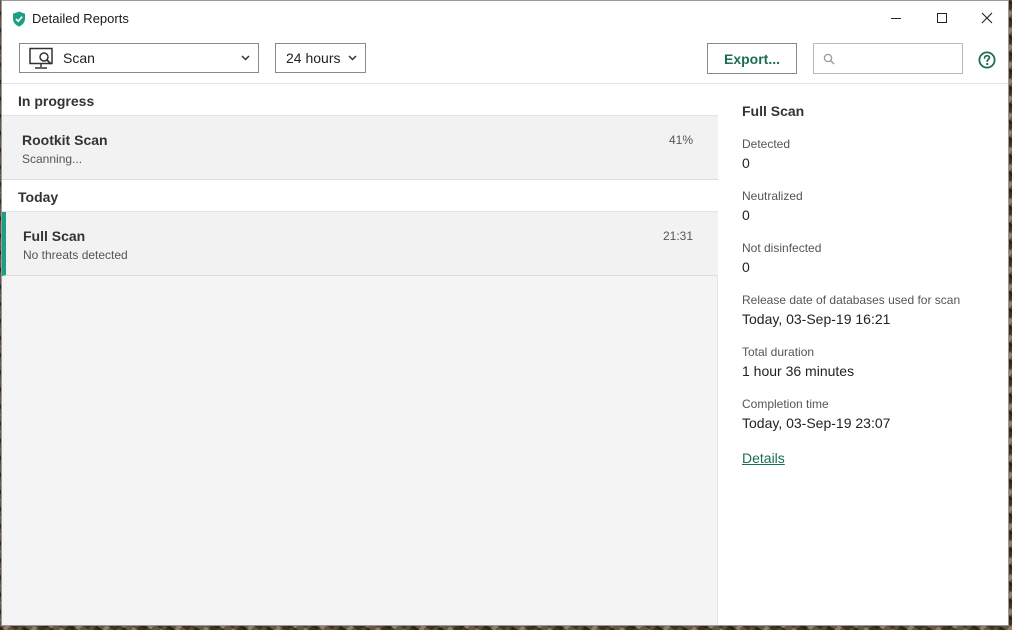 This screenshot has height=630, width=1012. I want to click on monitor-search-icon, so click(41, 58).